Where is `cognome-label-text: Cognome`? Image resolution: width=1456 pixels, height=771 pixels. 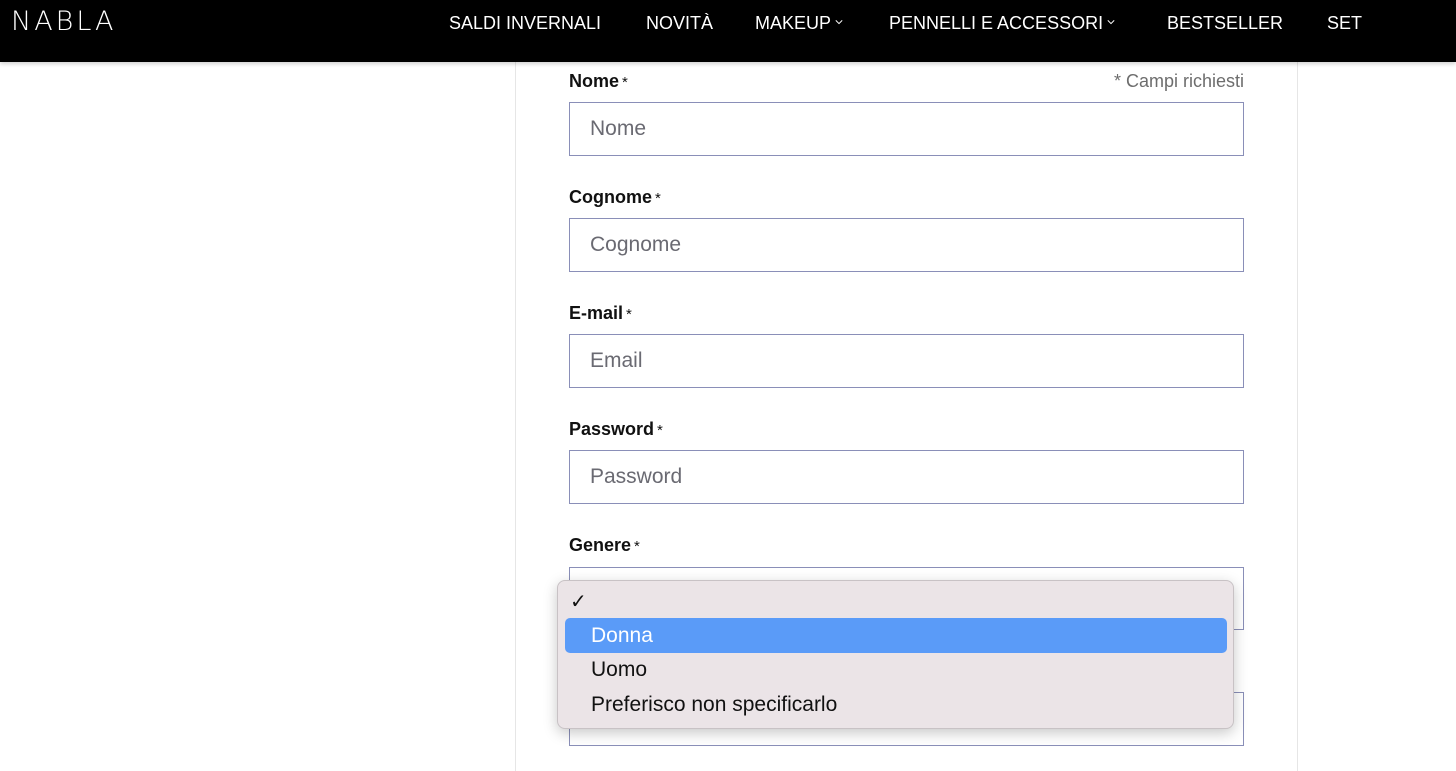 cognome-label-text: Cognome is located at coordinates (610, 197).